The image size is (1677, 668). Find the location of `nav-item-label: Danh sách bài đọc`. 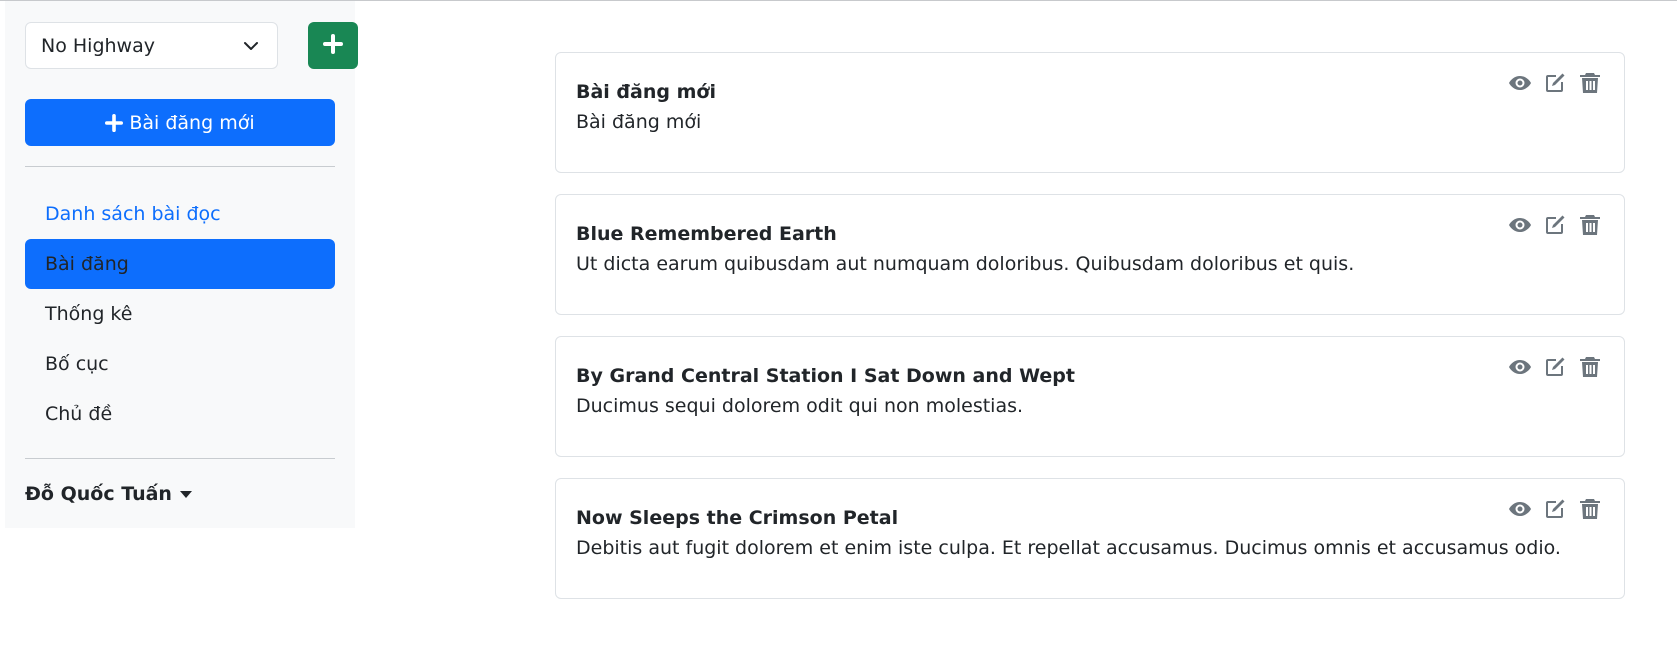

nav-item-label: Danh sách bài đọc is located at coordinates (133, 214).